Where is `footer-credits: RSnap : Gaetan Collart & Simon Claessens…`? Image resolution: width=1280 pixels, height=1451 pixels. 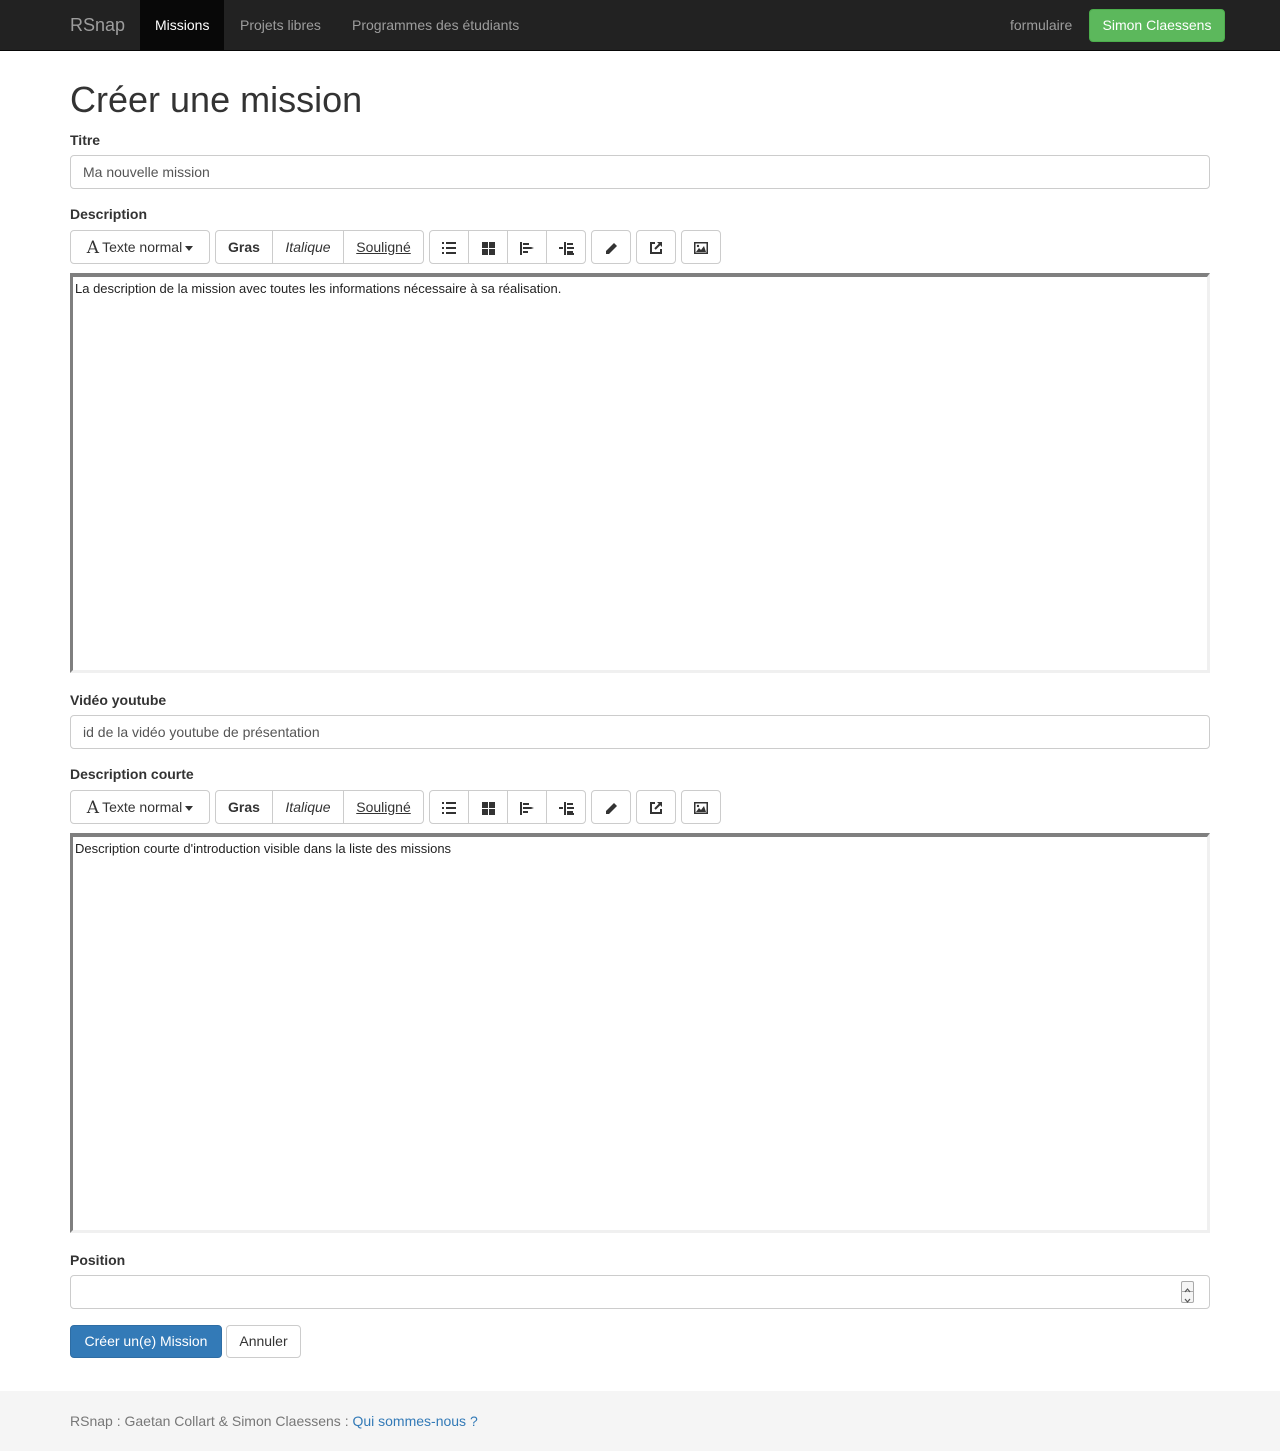 footer-credits: RSnap : Gaetan Collart & Simon Claessens… is located at coordinates (211, 1421).